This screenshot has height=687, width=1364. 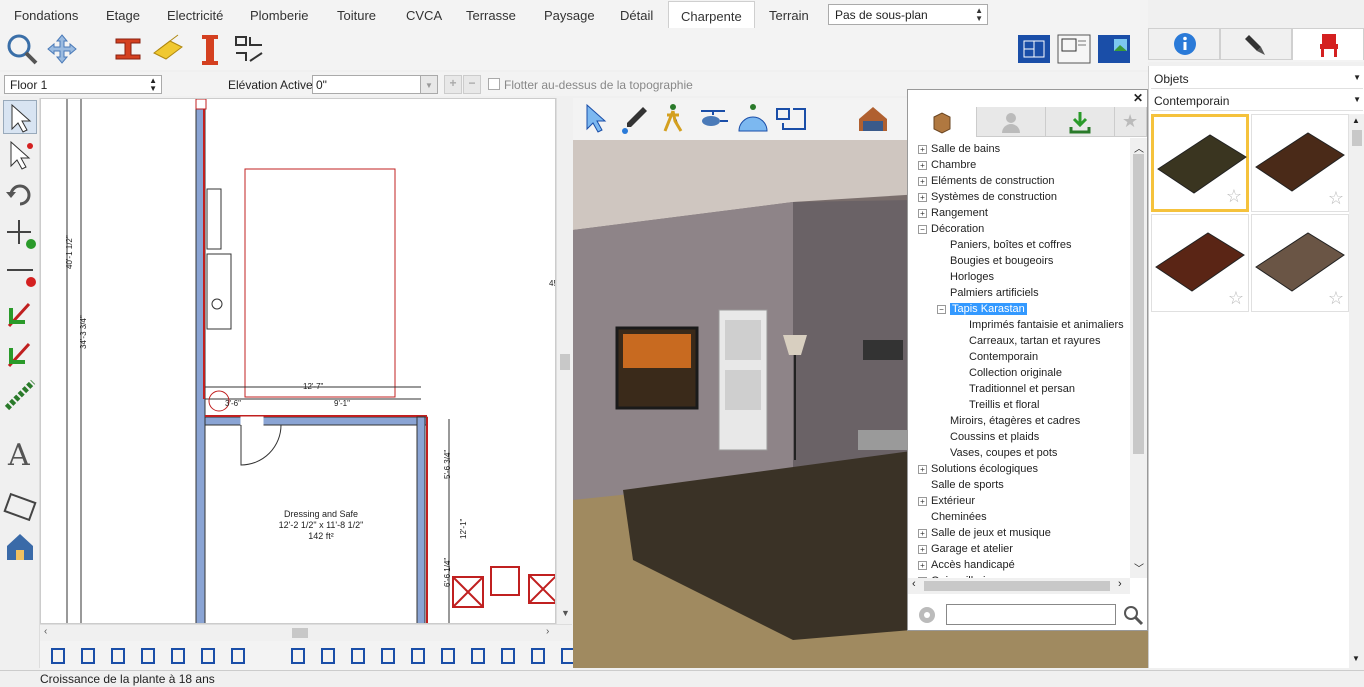 What do you see at coordinates (951, 229) in the screenshot?
I see `tree-item: − Décoration` at bounding box center [951, 229].